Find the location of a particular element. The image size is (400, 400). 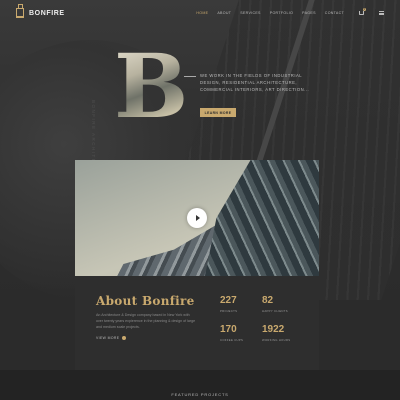

nav-home: HOME is located at coordinates (202, 13).